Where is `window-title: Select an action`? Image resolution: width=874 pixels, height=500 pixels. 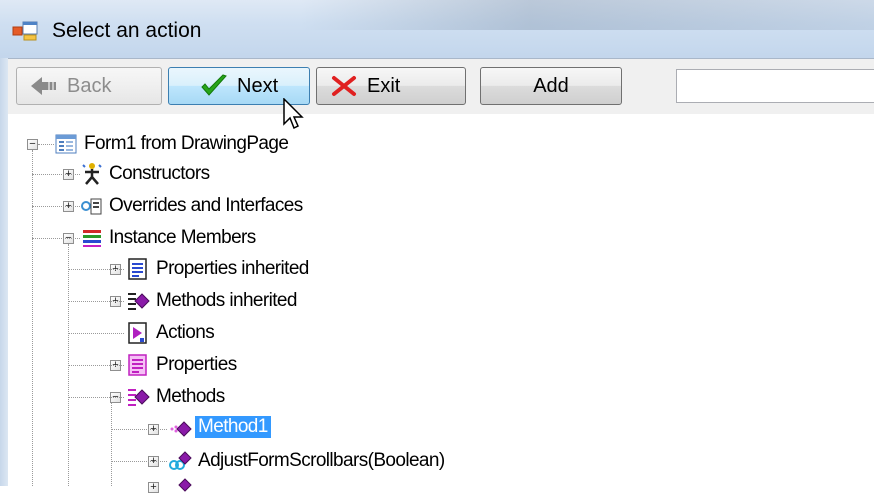 window-title: Select an action is located at coordinates (127, 30).